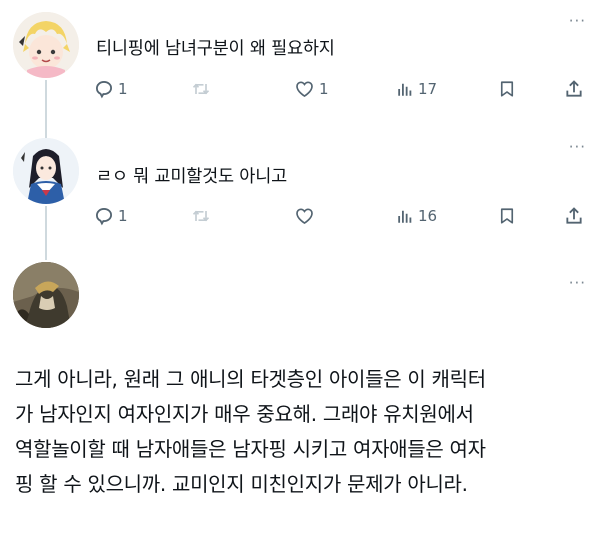 The width and height of the screenshot is (600, 545). I want to click on view-count: 16, so click(428, 216).